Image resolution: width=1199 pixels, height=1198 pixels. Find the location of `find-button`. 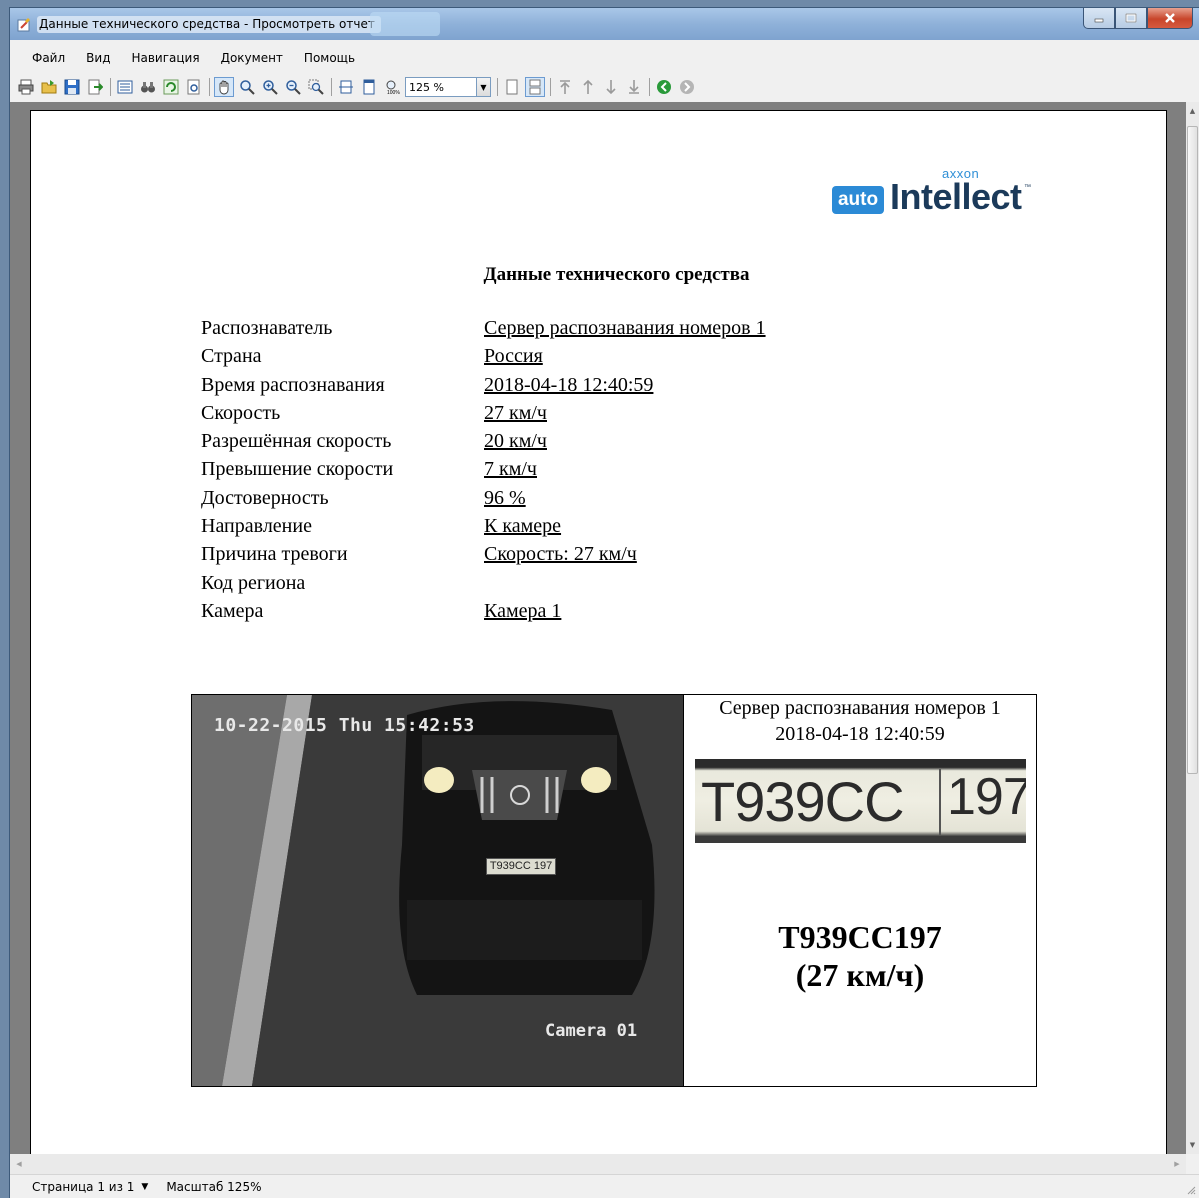

find-button is located at coordinates (148, 87).